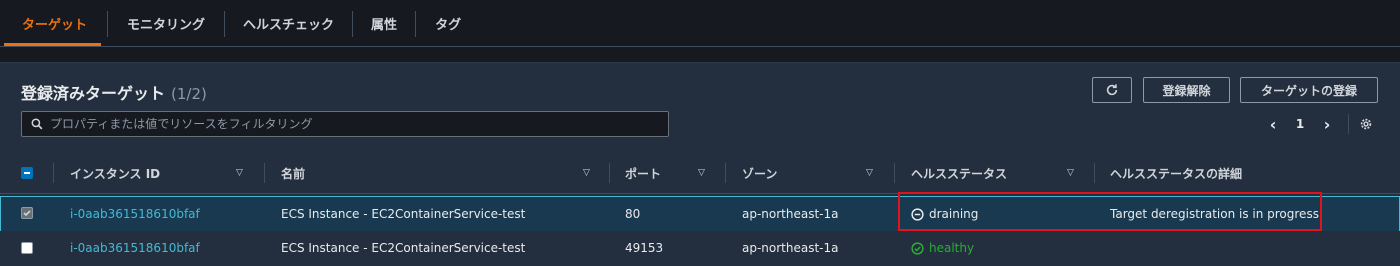 This screenshot has width=1400, height=266. Describe the element at coordinates (1366, 124) in the screenshot. I see `settings-icon` at that location.